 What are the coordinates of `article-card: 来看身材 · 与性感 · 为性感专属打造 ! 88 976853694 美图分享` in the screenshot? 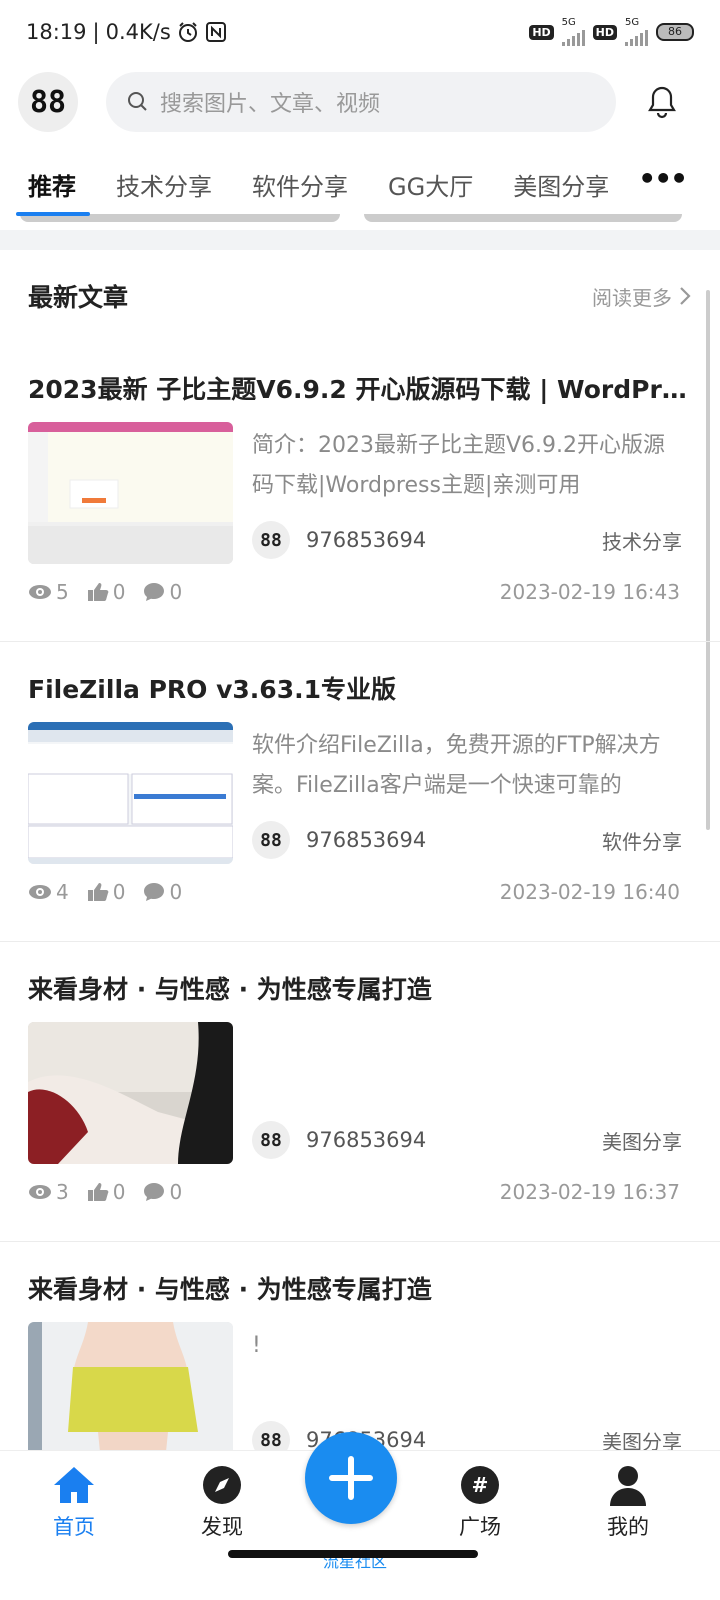 It's located at (360, 1346).